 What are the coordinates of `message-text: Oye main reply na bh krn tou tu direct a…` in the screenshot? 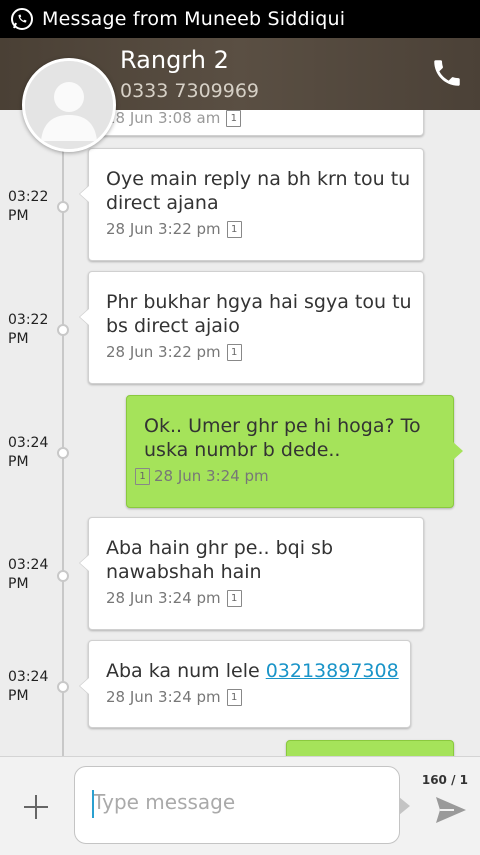 It's located at (258, 191).